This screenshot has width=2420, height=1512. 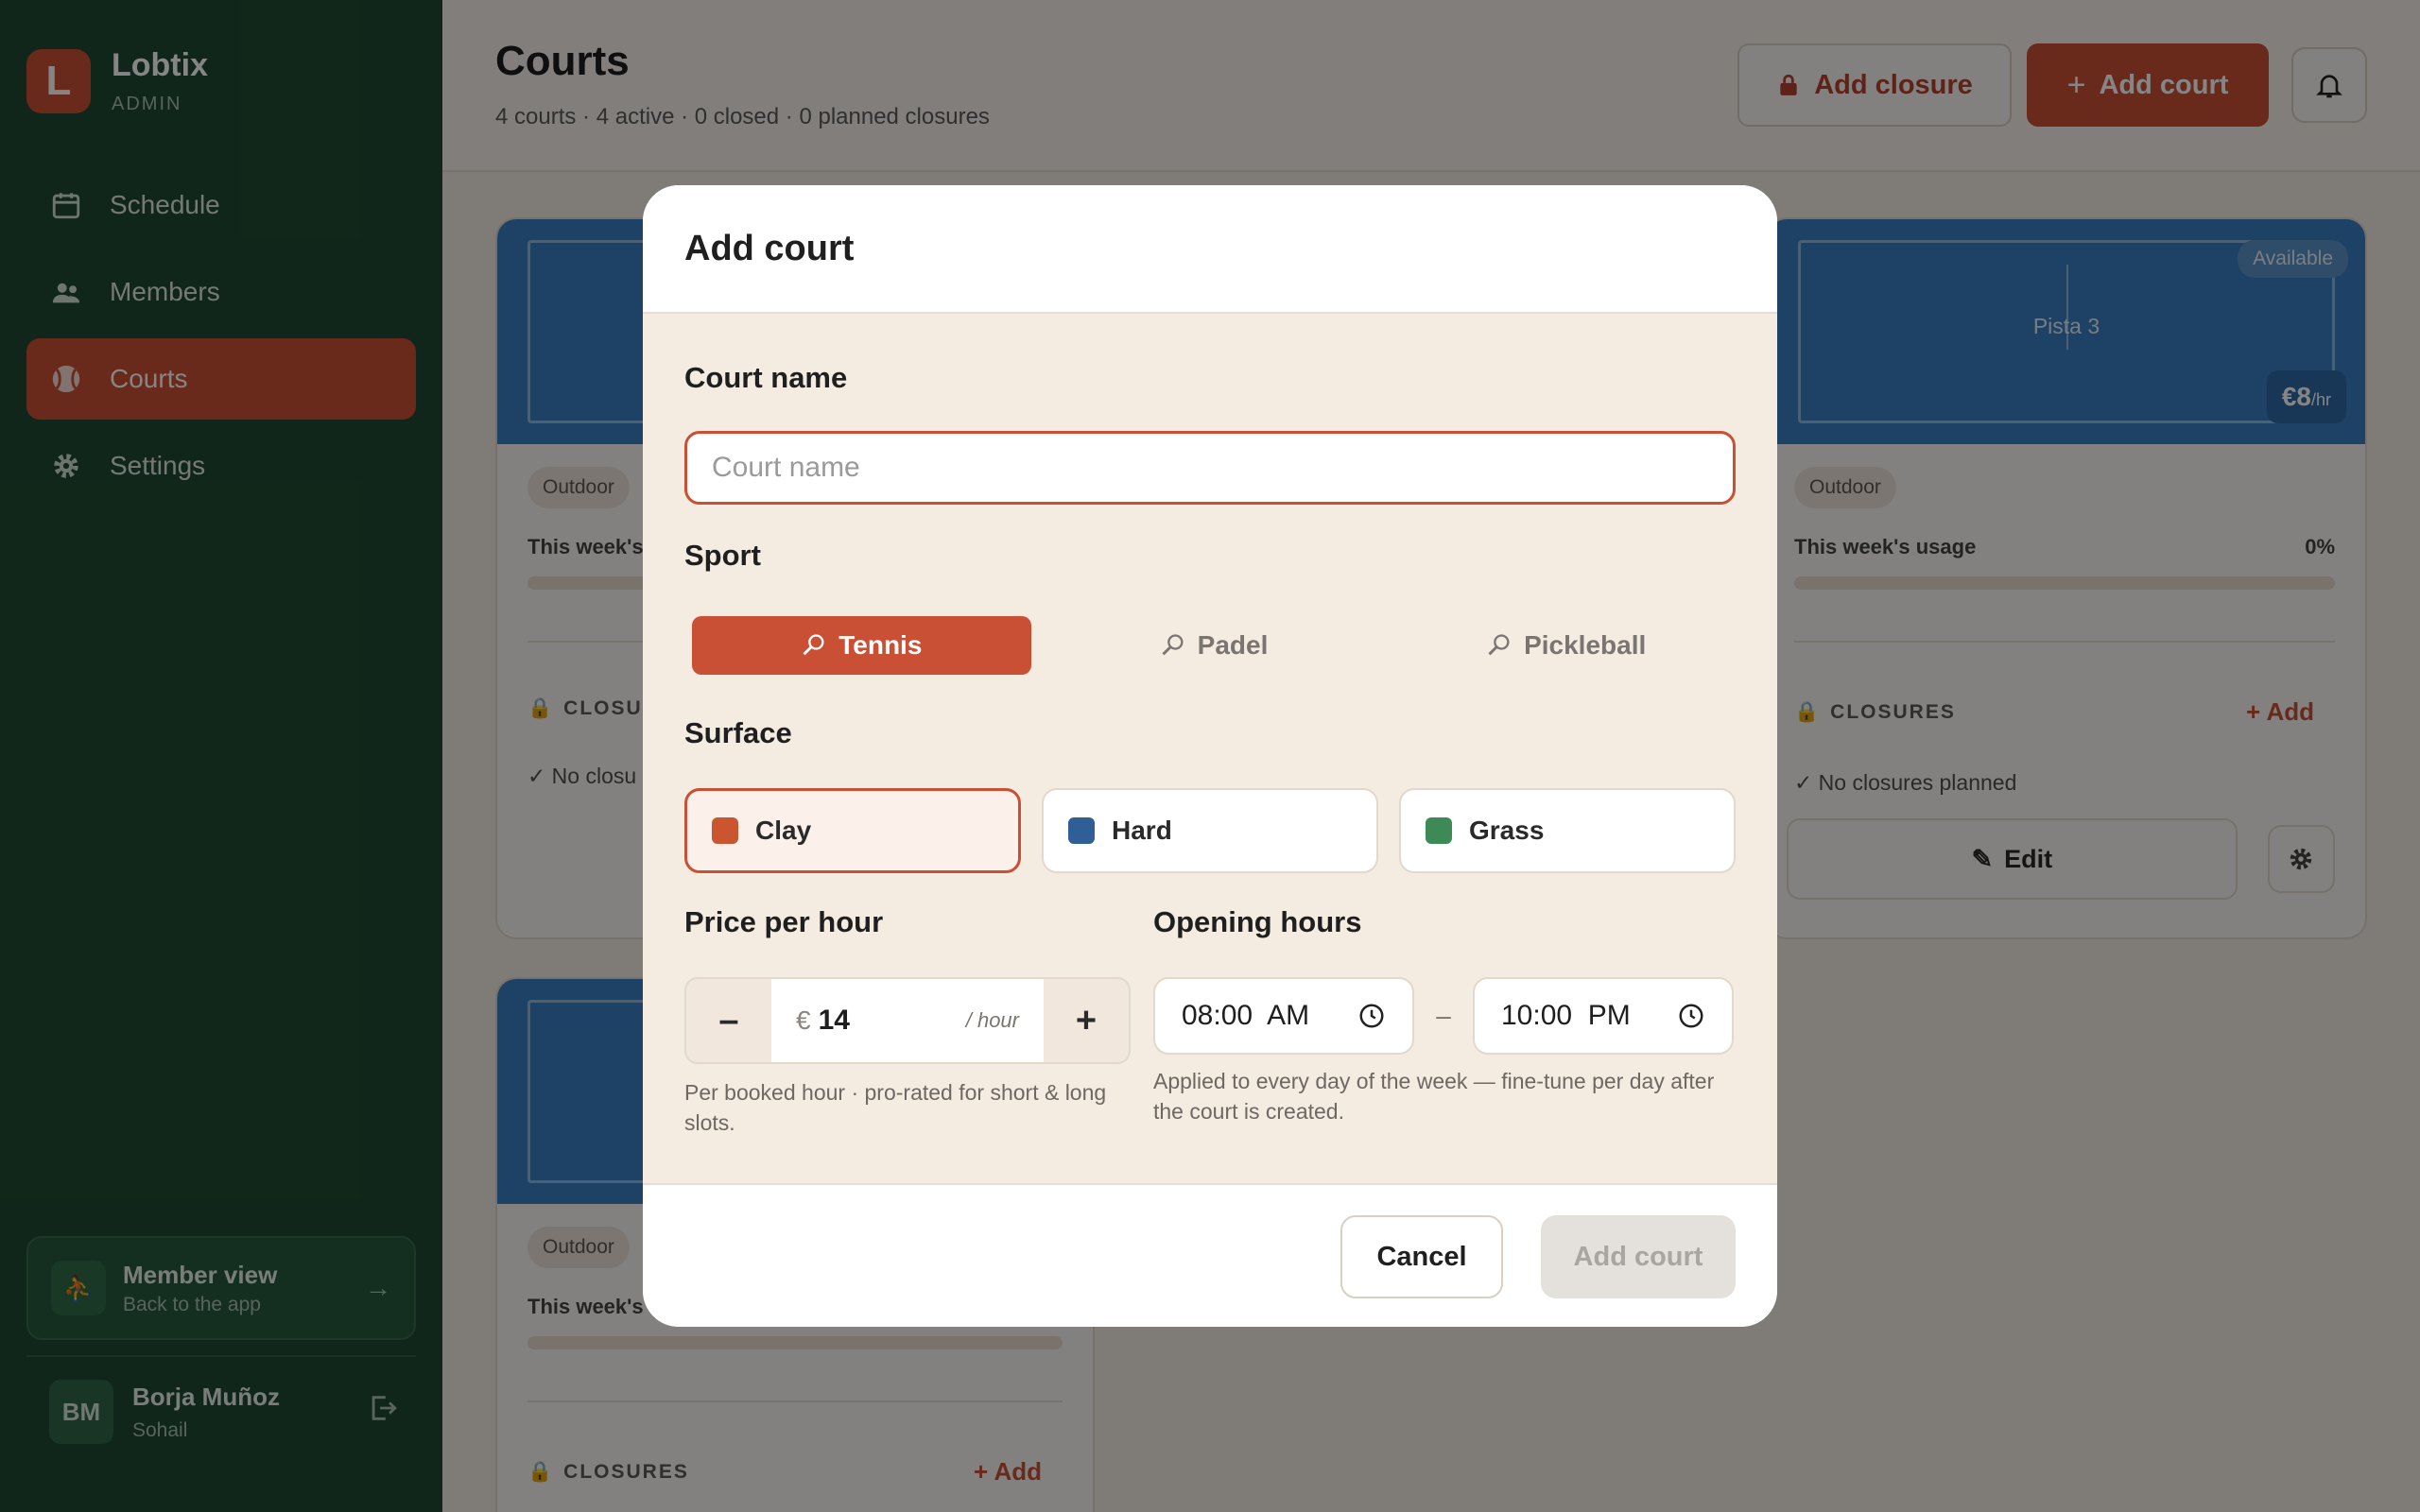 What do you see at coordinates (852, 830) in the screenshot?
I see `surface-option-clay: Clay` at bounding box center [852, 830].